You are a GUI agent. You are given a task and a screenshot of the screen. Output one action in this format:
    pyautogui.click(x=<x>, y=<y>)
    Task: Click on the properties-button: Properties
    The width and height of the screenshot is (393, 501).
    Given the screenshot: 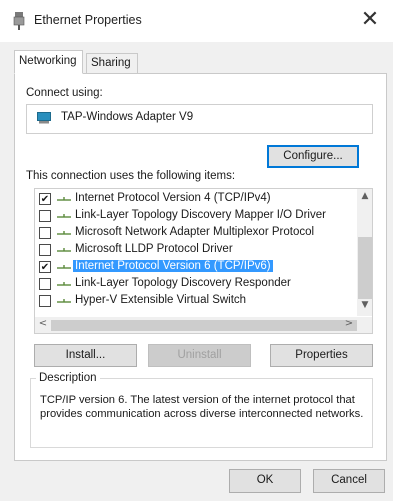 What is the action you would take?
    pyautogui.click(x=321, y=355)
    